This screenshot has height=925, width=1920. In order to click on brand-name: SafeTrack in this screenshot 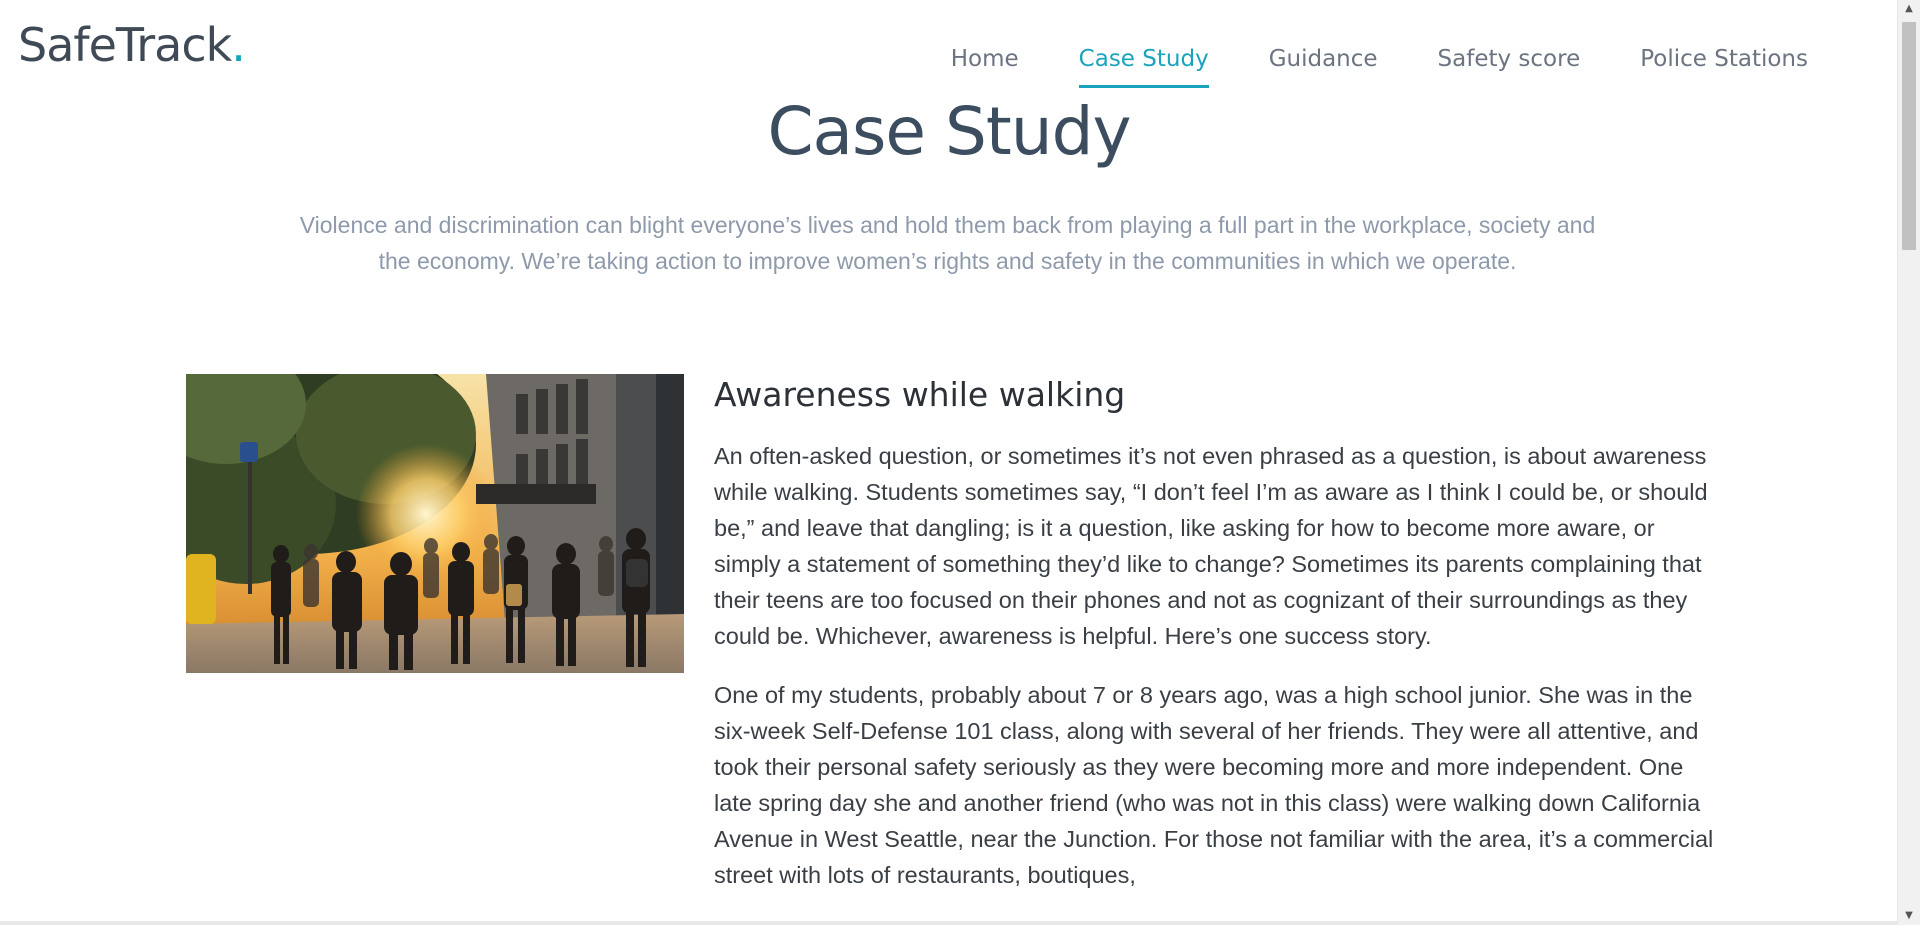, I will do `click(125, 45)`.